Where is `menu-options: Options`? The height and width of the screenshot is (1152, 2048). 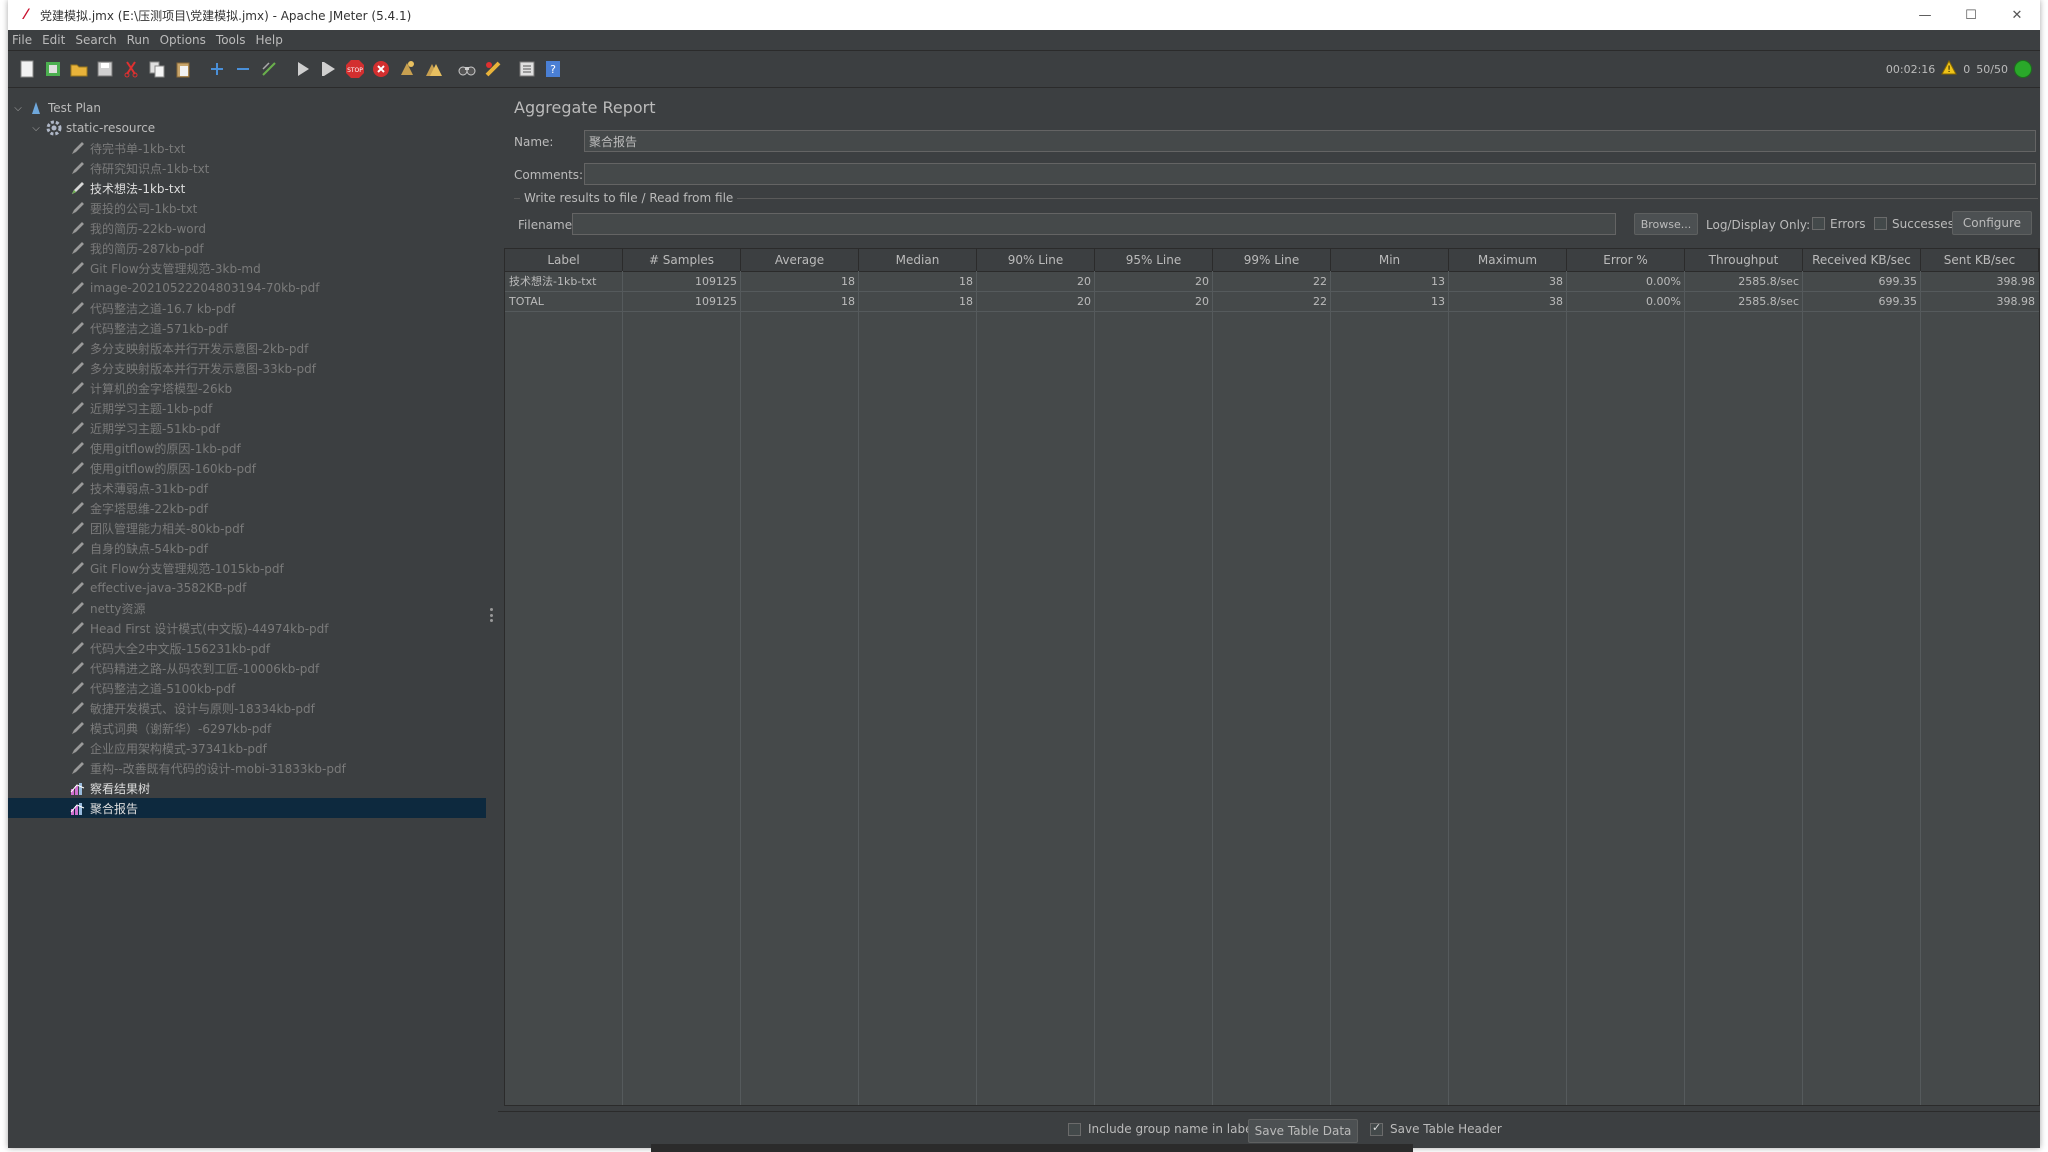
menu-options: Options is located at coordinates (183, 40).